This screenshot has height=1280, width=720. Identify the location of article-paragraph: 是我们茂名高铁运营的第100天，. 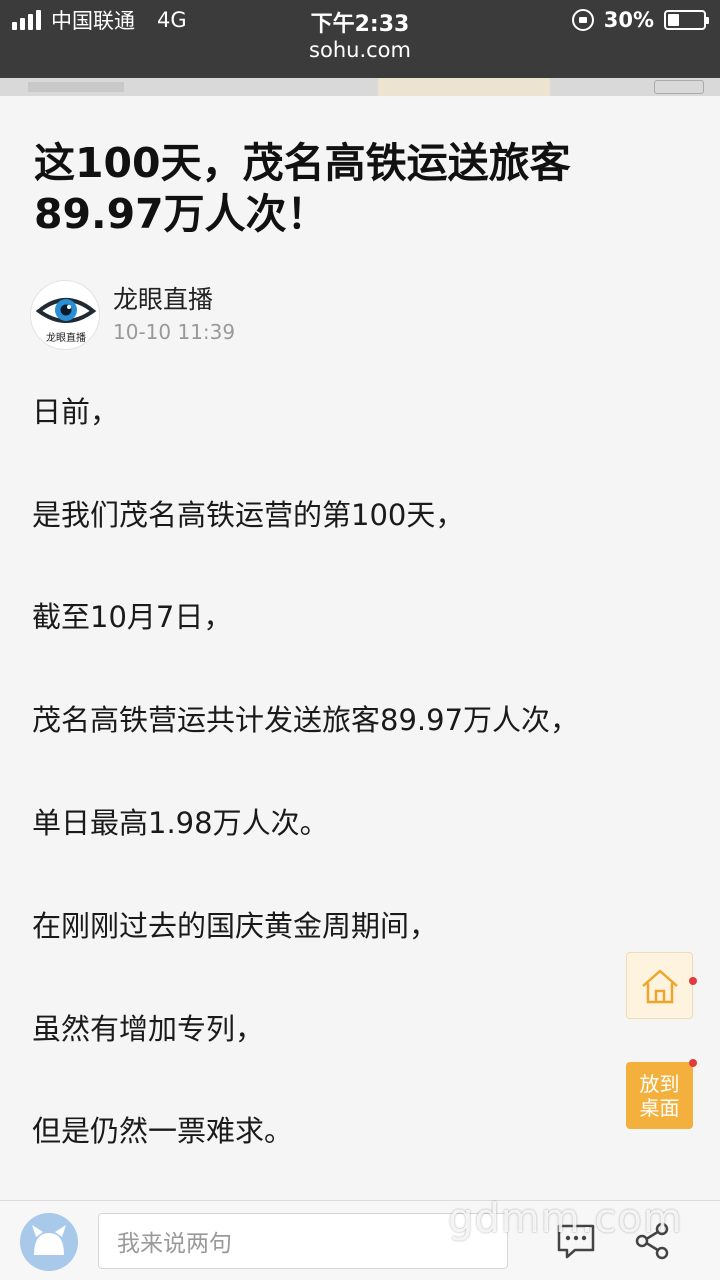
(248, 515).